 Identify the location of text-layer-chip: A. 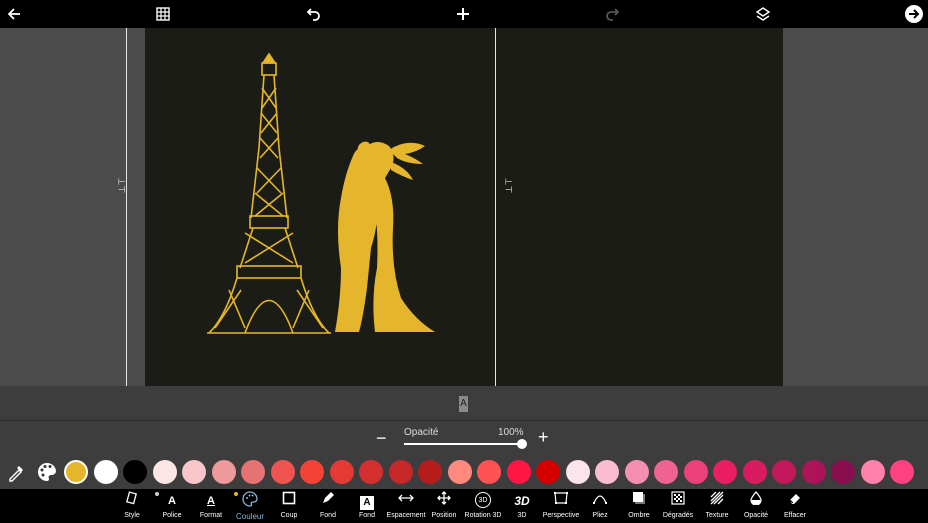
(463, 404).